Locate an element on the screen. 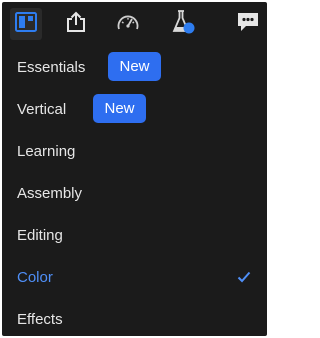 Image resolution: width=320 pixels, height=338 pixels. menu-item-label: Essentials is located at coordinates (51, 67).